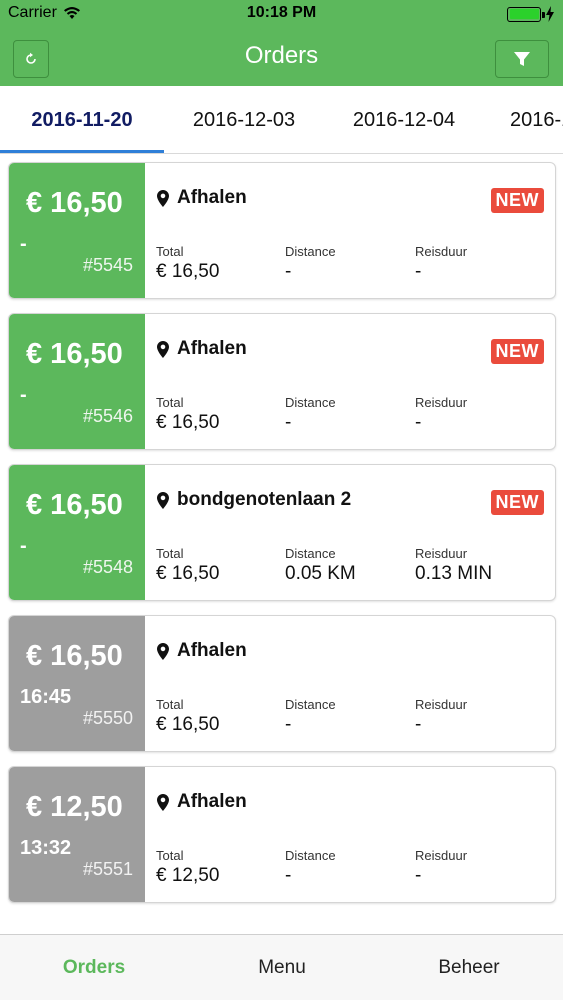 The width and height of the screenshot is (563, 1000). I want to click on order-summary: € 16,50 16:45 #5550, so click(77, 683).